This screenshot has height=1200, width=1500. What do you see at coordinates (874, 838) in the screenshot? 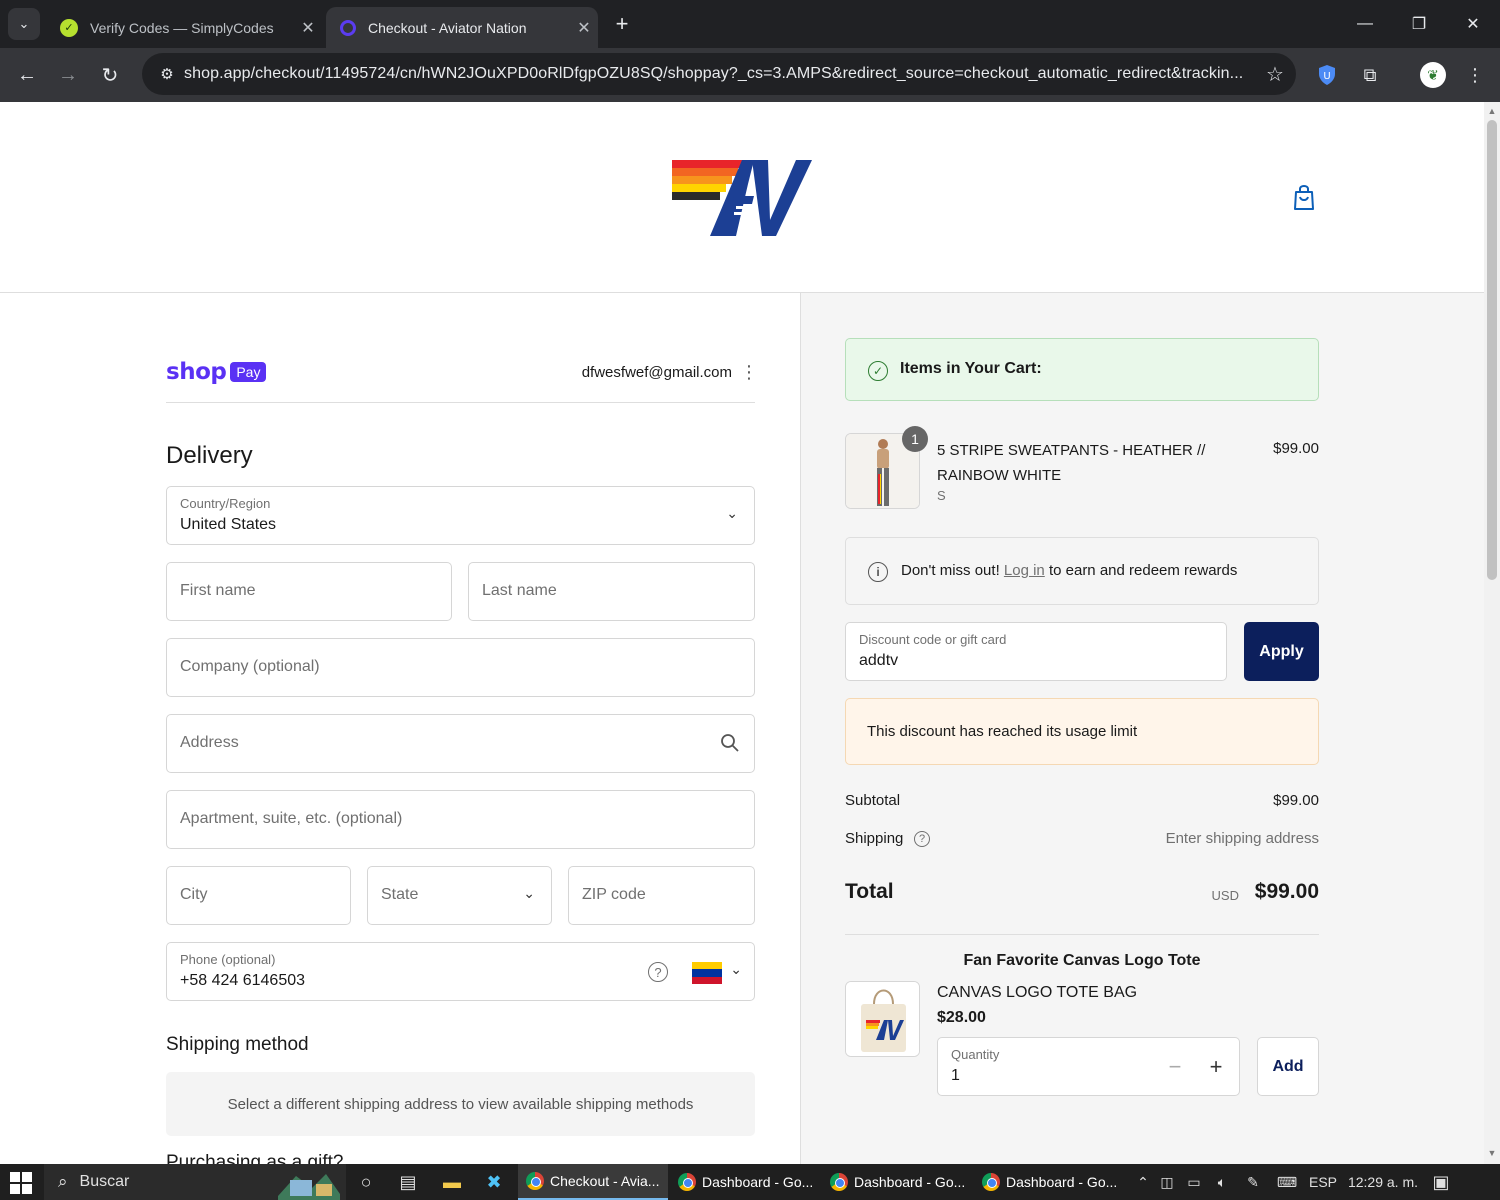
I see `shipping-label: Shipping` at bounding box center [874, 838].